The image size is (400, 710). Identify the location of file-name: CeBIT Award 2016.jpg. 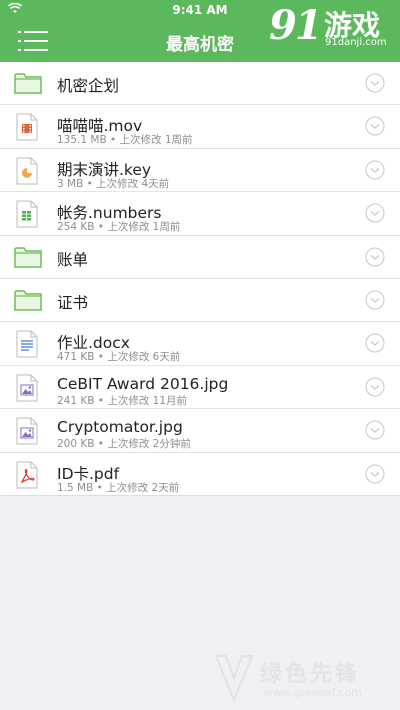
(143, 383).